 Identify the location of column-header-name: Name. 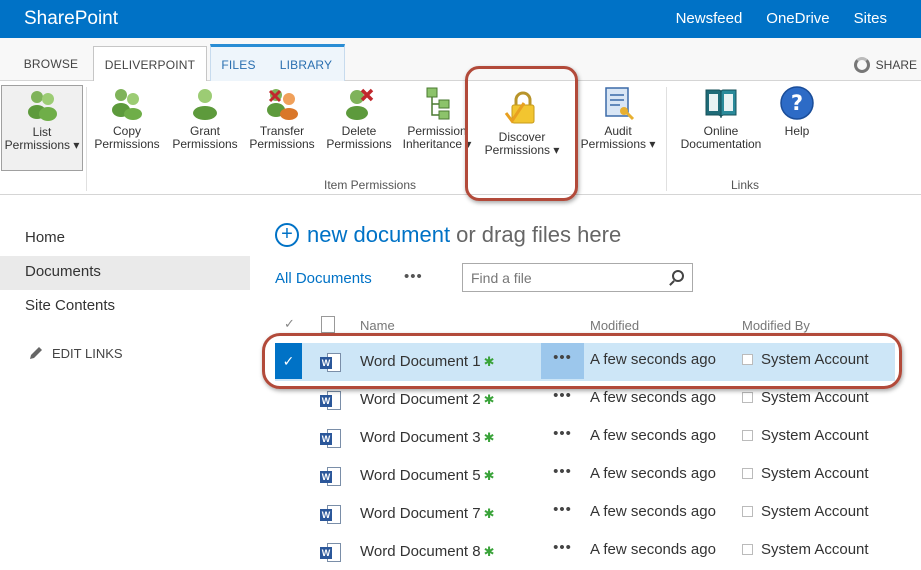
(377, 325).